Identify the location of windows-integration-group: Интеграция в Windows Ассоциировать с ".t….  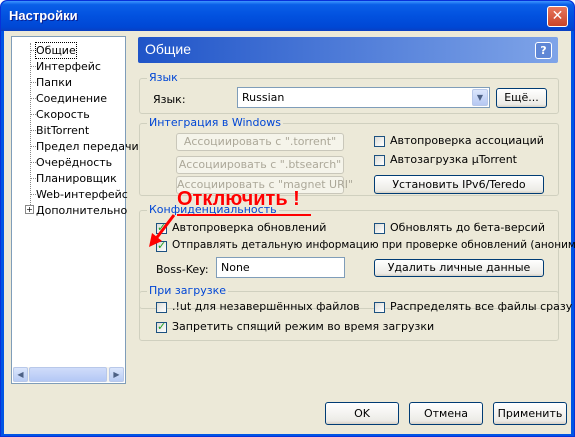
(349, 156).